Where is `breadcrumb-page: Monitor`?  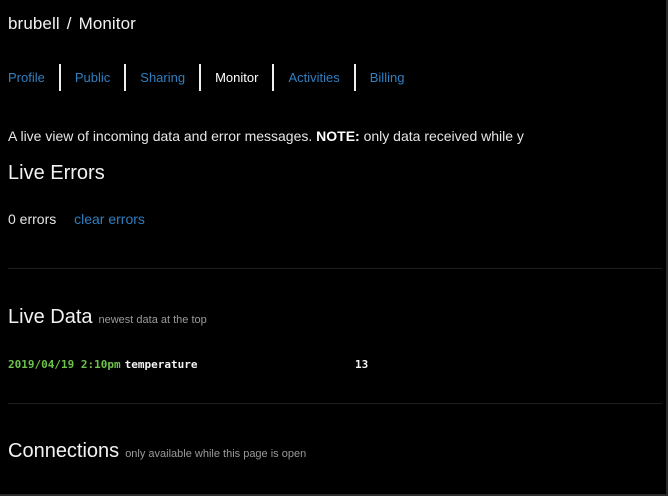 breadcrumb-page: Monitor is located at coordinates (107, 23).